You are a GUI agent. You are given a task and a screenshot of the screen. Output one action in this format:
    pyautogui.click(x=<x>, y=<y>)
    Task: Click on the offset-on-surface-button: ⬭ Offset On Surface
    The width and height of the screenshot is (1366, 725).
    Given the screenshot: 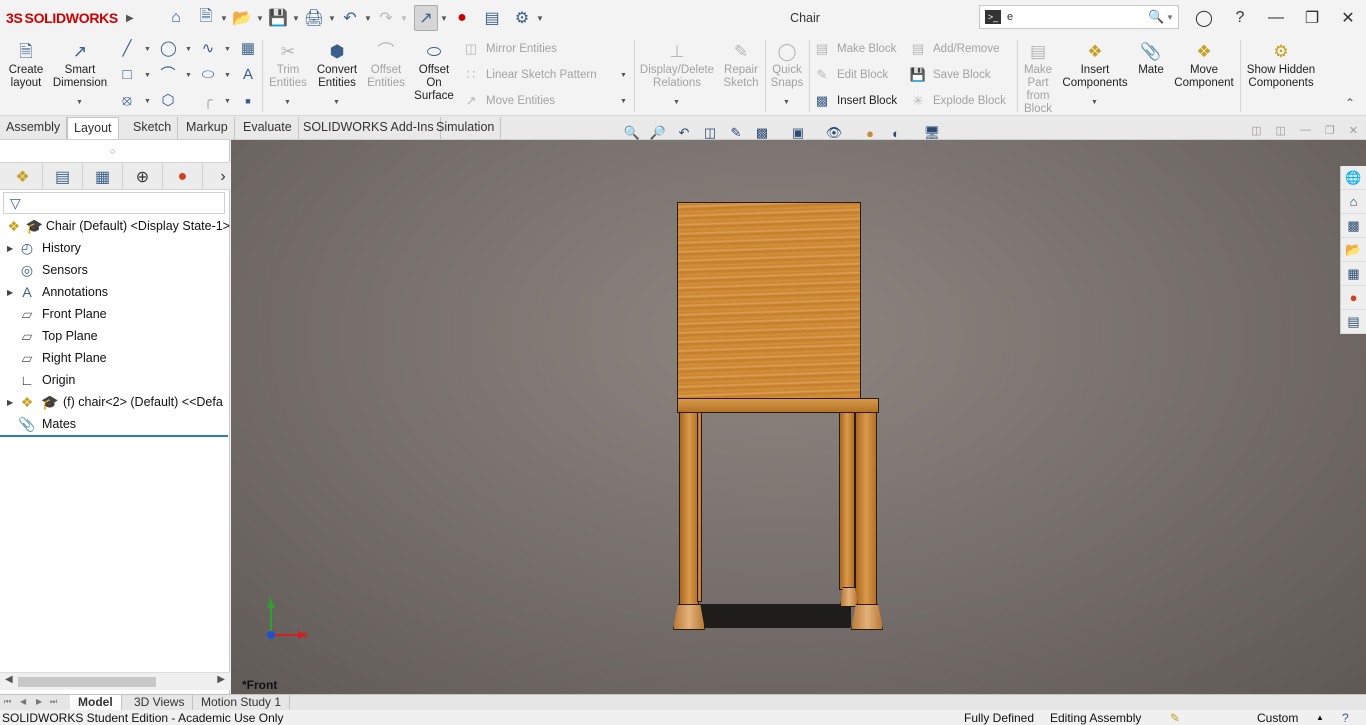 What is the action you would take?
    pyautogui.click(x=434, y=70)
    